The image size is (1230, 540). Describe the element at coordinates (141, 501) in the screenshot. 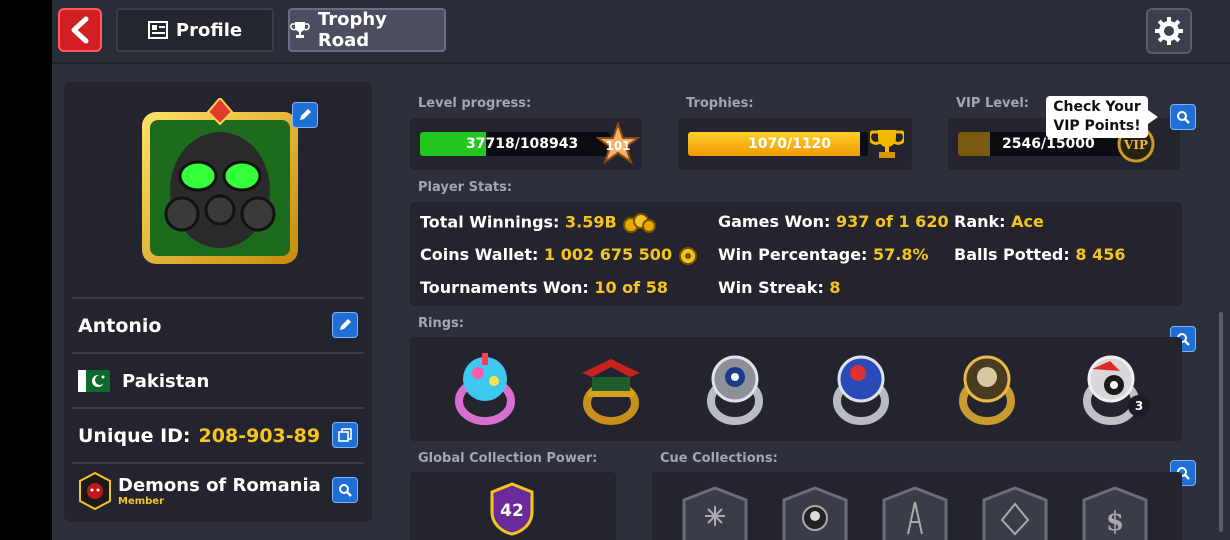

I see `club-role: Member` at that location.